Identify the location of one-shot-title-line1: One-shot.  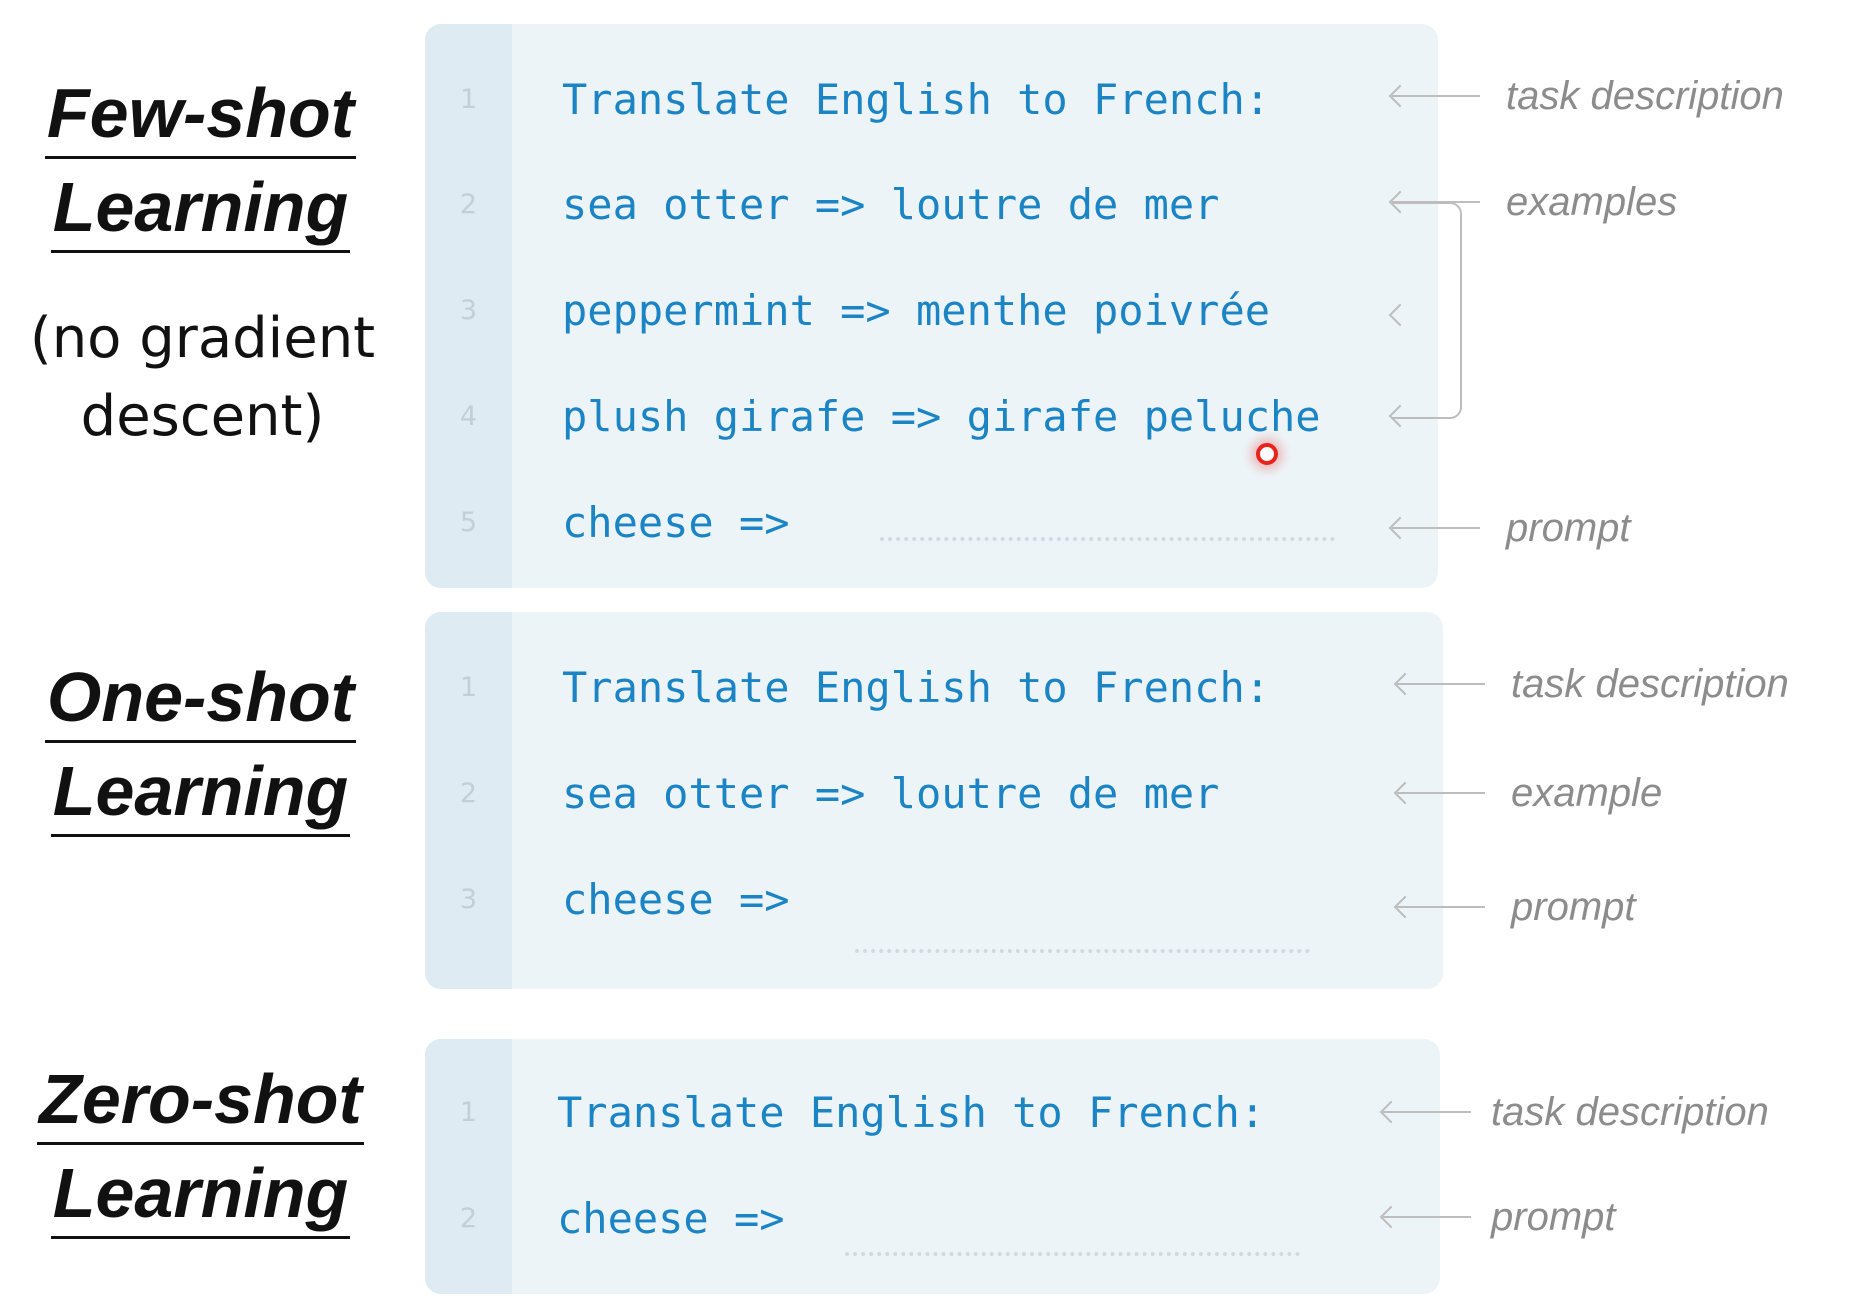
(200, 702).